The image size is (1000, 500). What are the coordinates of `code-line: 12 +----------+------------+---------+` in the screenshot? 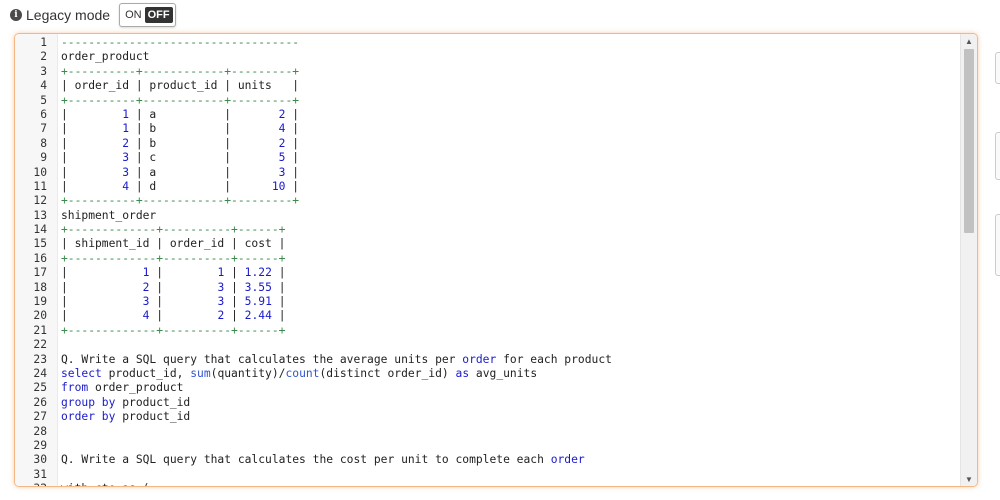 It's located at (487, 201).